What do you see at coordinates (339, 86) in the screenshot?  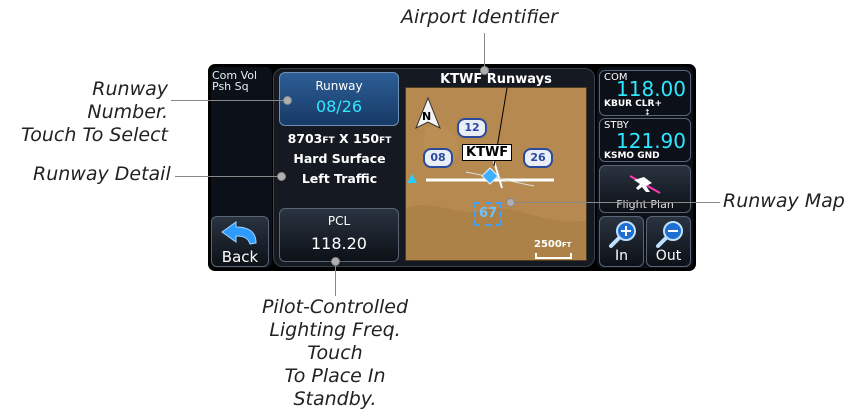 I see `runway-button-label: Runway` at bounding box center [339, 86].